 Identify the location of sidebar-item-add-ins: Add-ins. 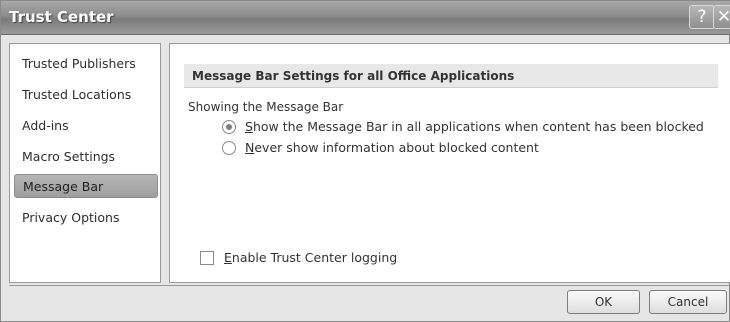
(45, 126).